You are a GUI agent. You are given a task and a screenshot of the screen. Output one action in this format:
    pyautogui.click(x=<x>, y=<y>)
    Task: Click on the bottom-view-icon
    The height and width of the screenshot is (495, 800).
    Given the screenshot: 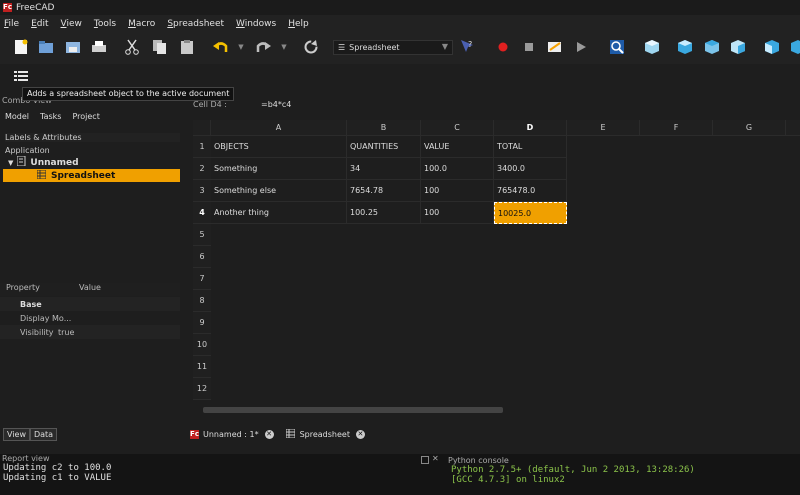 What is the action you would take?
    pyautogui.click(x=795, y=47)
    